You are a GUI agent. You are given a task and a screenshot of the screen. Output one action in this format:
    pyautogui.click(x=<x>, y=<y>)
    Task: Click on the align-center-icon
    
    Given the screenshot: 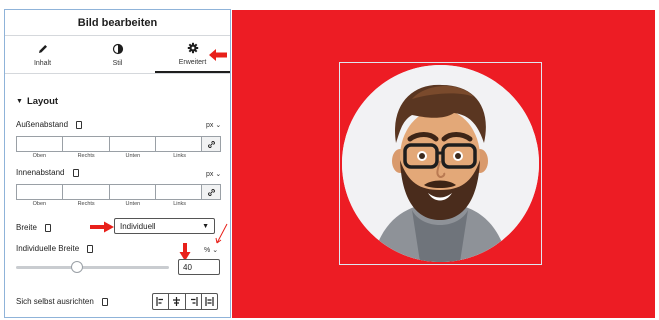 What is the action you would take?
    pyautogui.click(x=177, y=301)
    